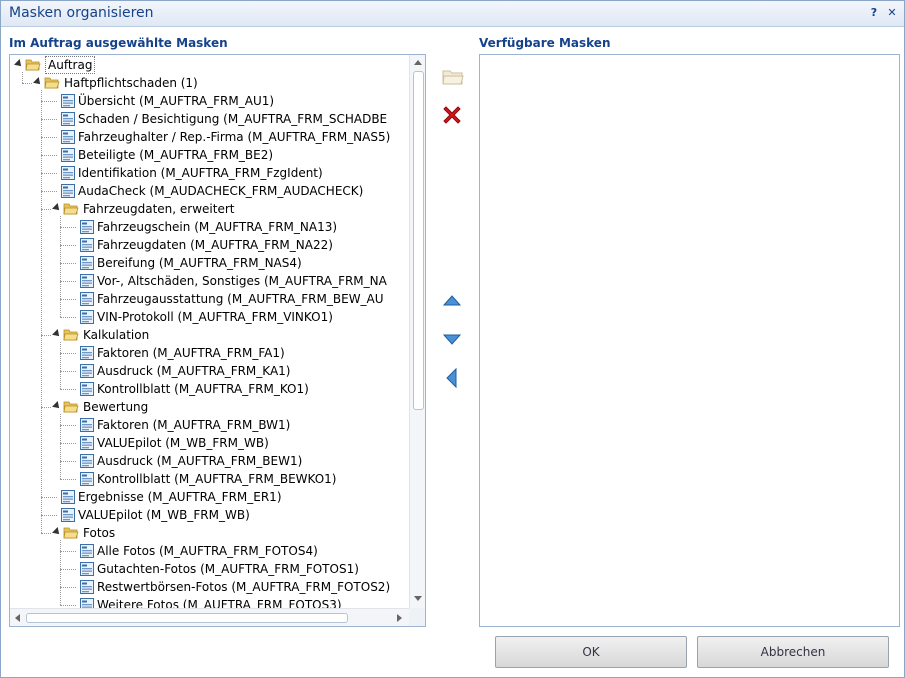 The image size is (905, 678). What do you see at coordinates (209, 533) in the screenshot?
I see `tree-folder-node: Fotos` at bounding box center [209, 533].